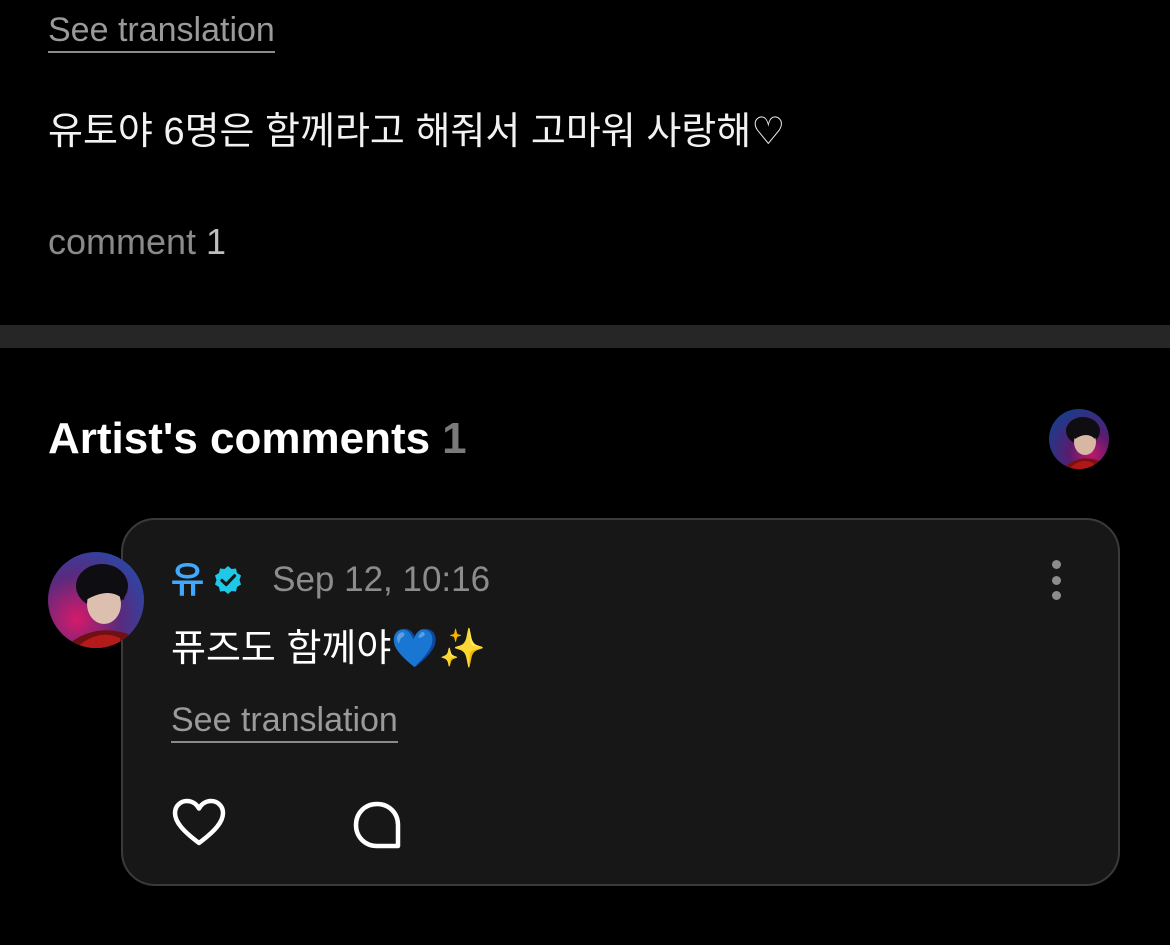 Image resolution: width=1170 pixels, height=945 pixels. What do you see at coordinates (96, 600) in the screenshot?
I see `comment-author-avatar` at bounding box center [96, 600].